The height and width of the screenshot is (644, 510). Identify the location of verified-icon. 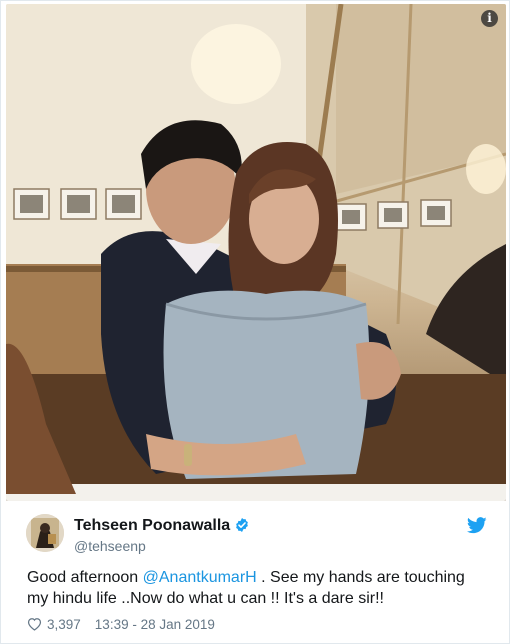
(242, 525).